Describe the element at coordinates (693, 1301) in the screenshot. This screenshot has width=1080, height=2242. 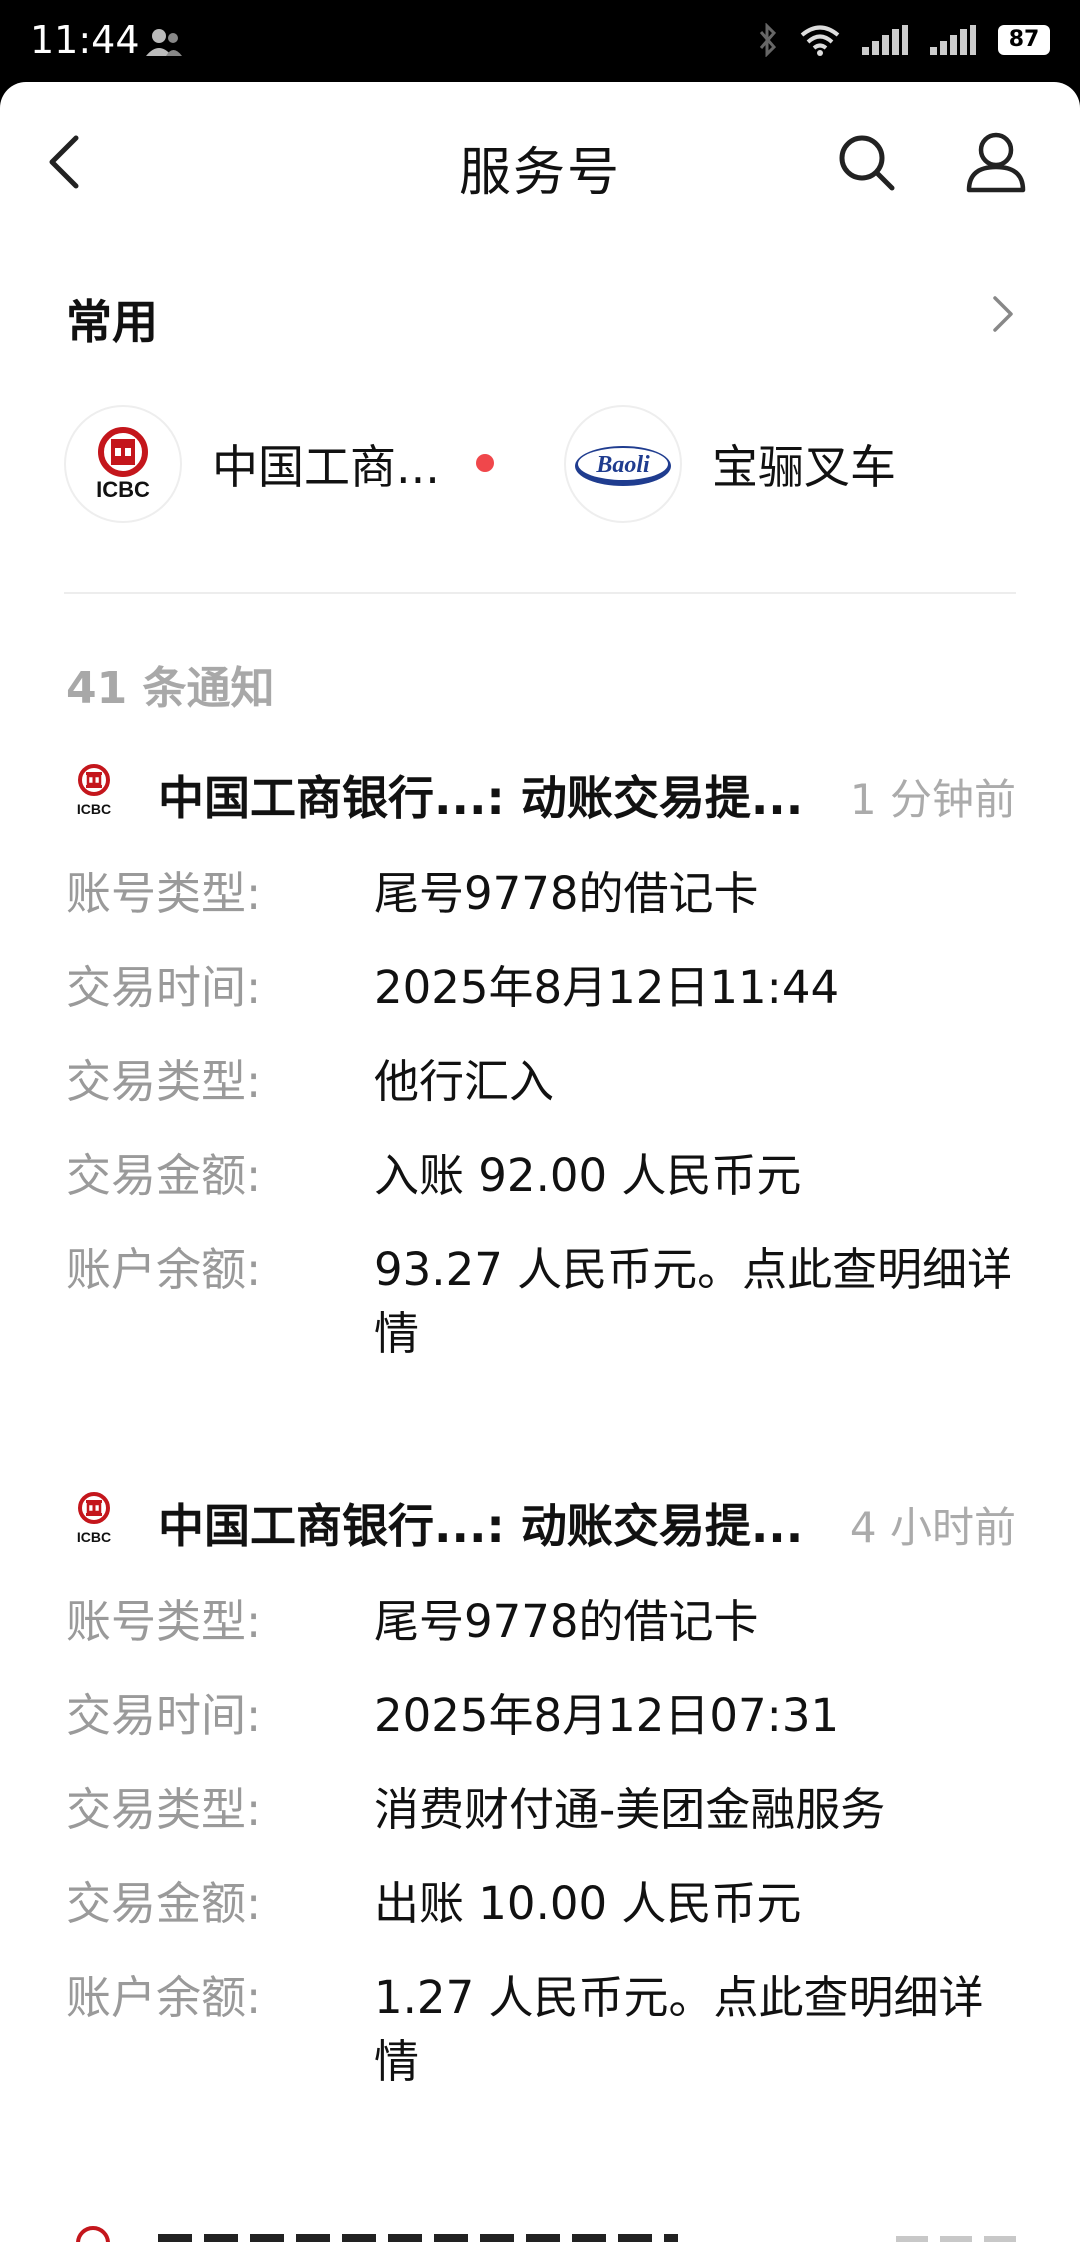
I see `detail-value: 93.27 人民币元。点此查明细详情` at that location.